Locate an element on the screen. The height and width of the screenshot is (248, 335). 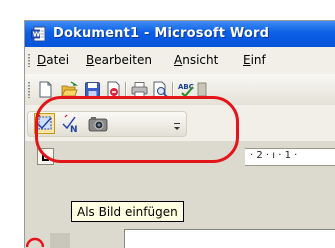
menu-datei: Datei is located at coordinates (53, 60).